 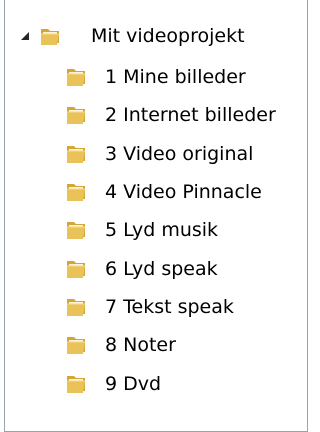 What do you see at coordinates (183, 192) in the screenshot?
I see `tree-node-label: 4 Video Pinnacle` at bounding box center [183, 192].